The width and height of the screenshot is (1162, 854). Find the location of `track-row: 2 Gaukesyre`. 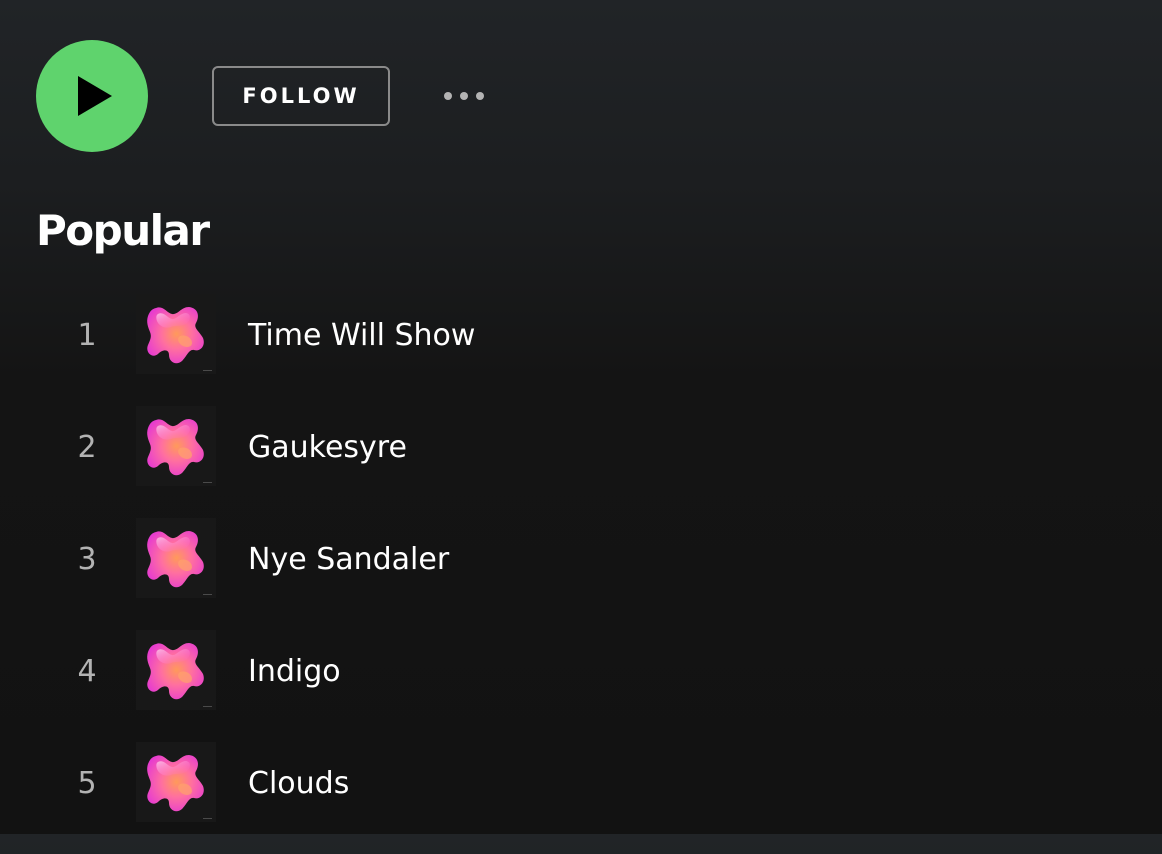

track-row: 2 Gaukesyre is located at coordinates (581, 462).